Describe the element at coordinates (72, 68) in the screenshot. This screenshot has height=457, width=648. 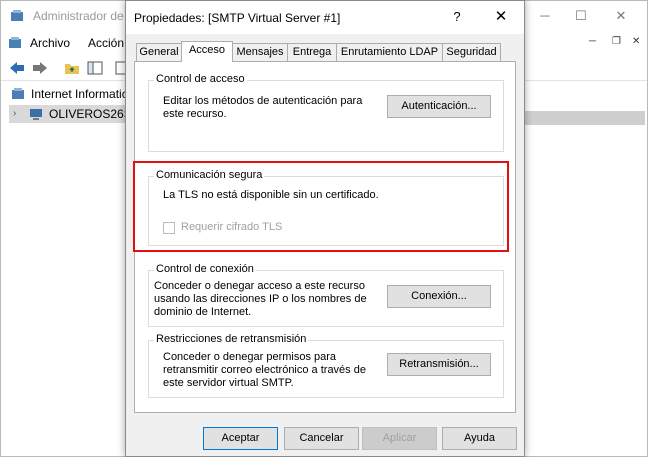
I see `folder-up-icon` at that location.